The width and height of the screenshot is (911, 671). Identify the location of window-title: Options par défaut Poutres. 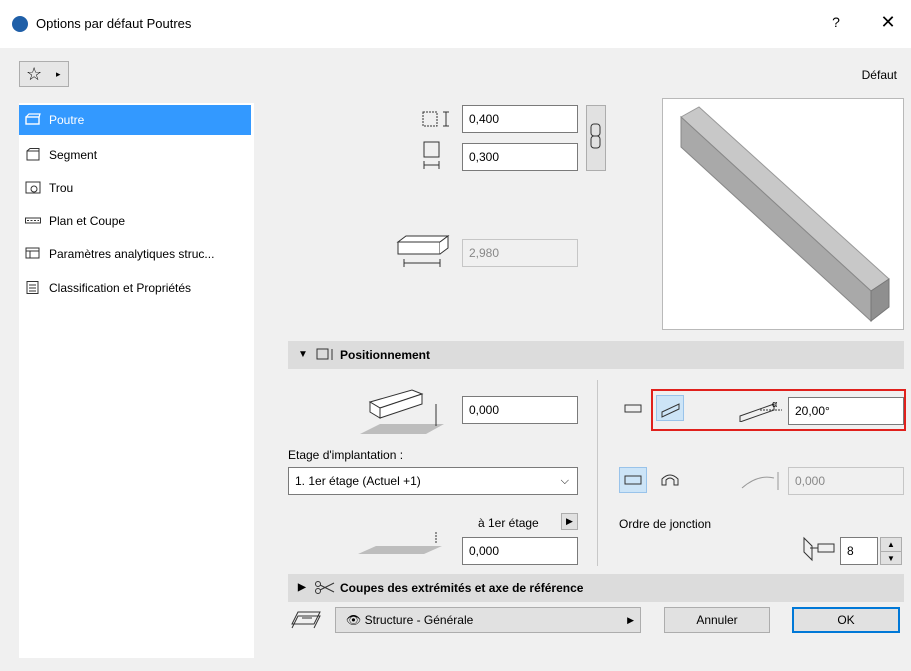
(114, 23).